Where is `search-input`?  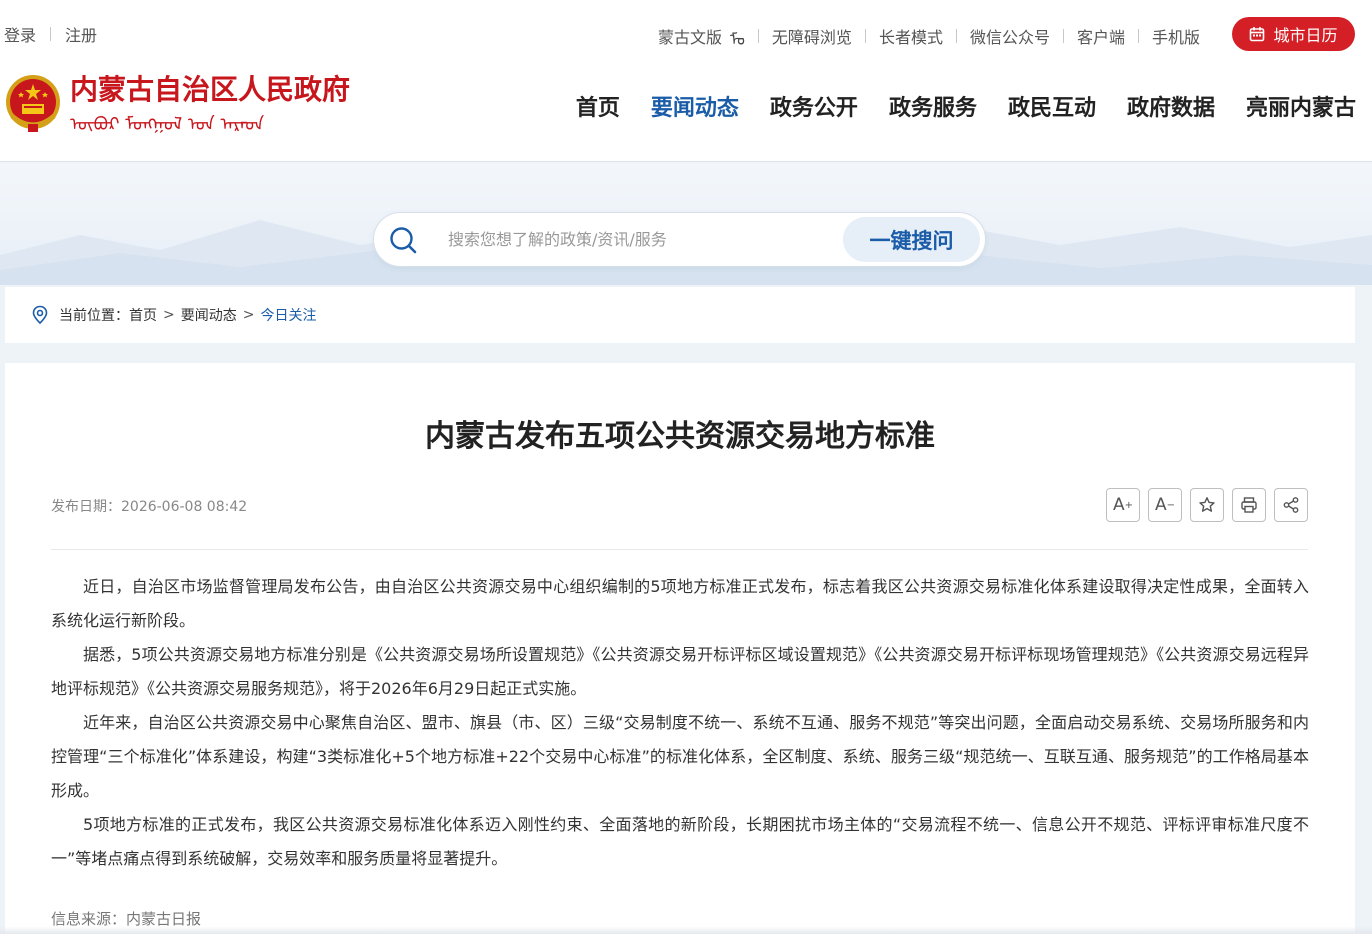 search-input is located at coordinates (638, 239).